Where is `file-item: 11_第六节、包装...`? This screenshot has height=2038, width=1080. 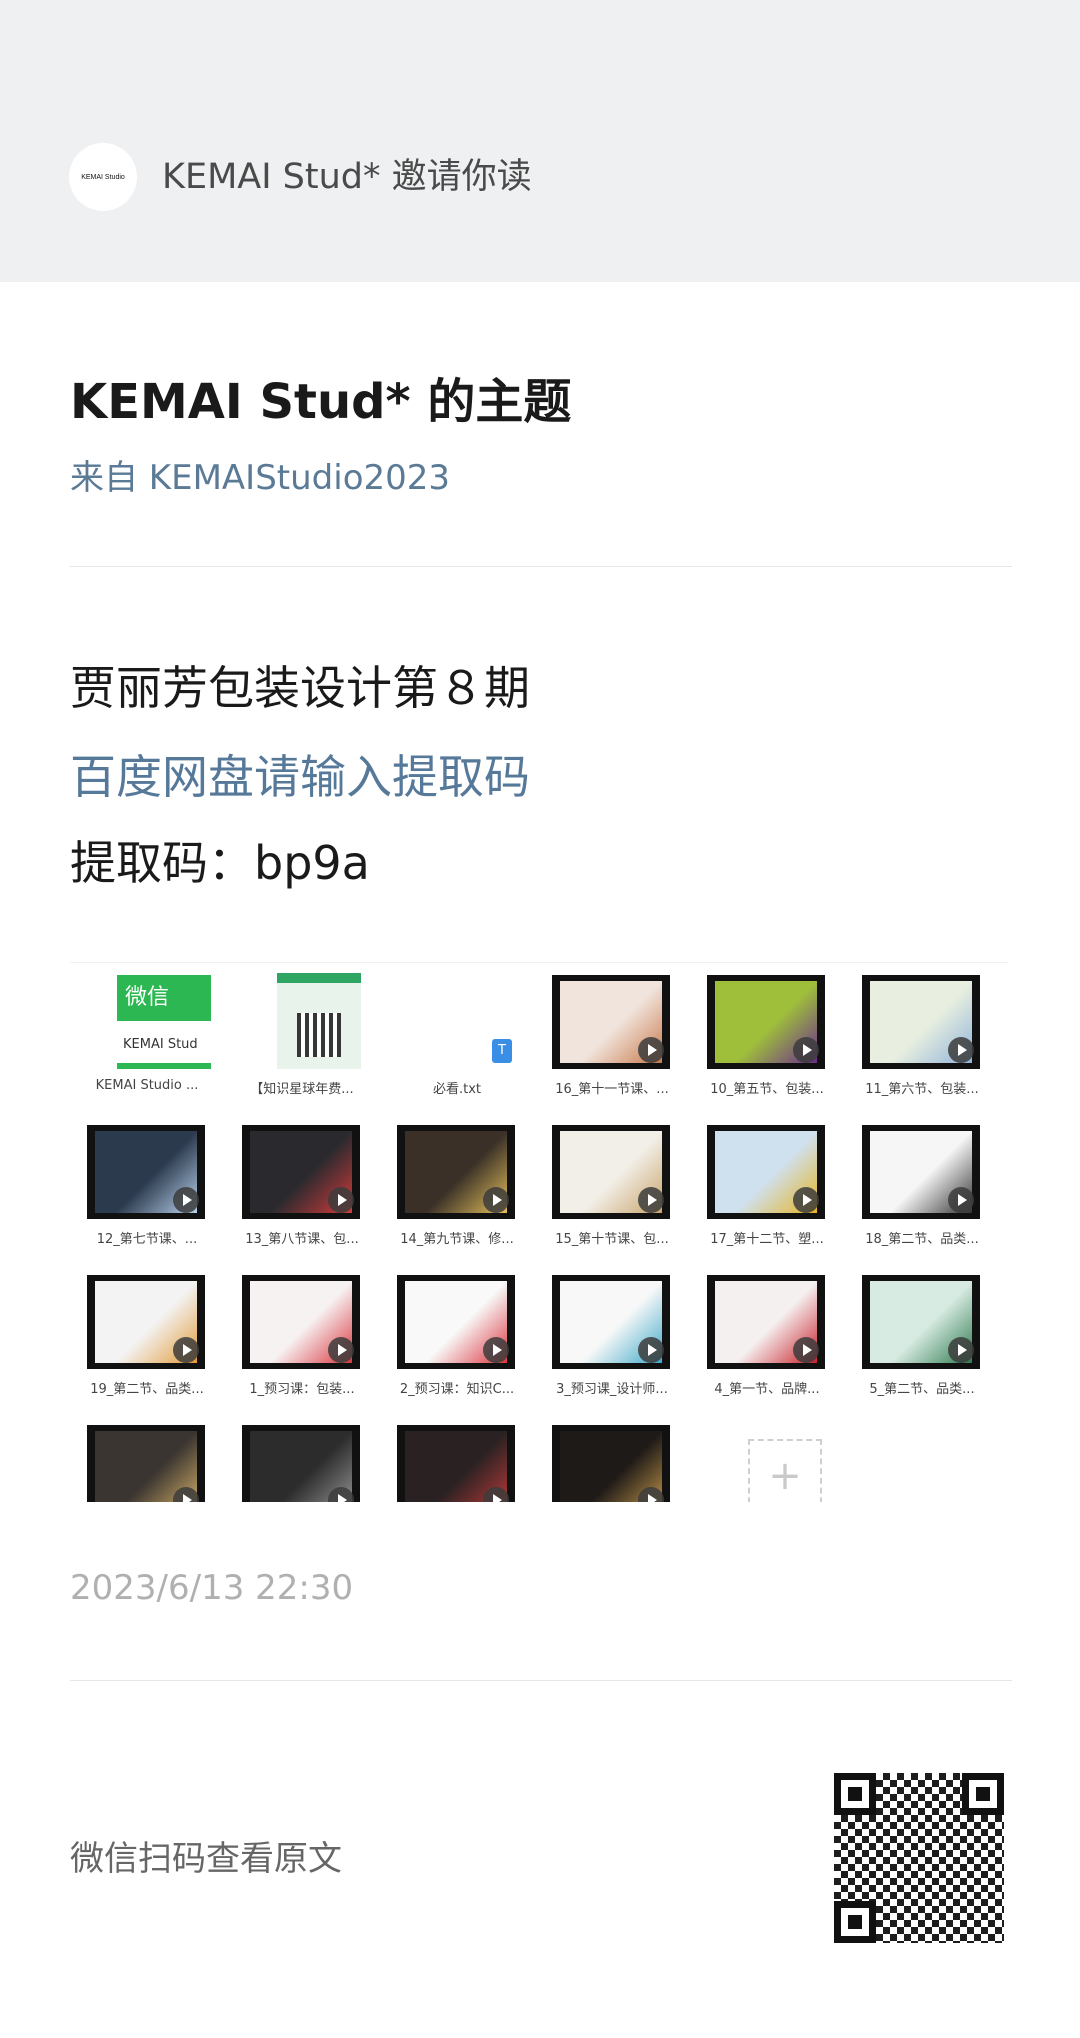 file-item: 11_第六节、包装... is located at coordinates (922, 1030).